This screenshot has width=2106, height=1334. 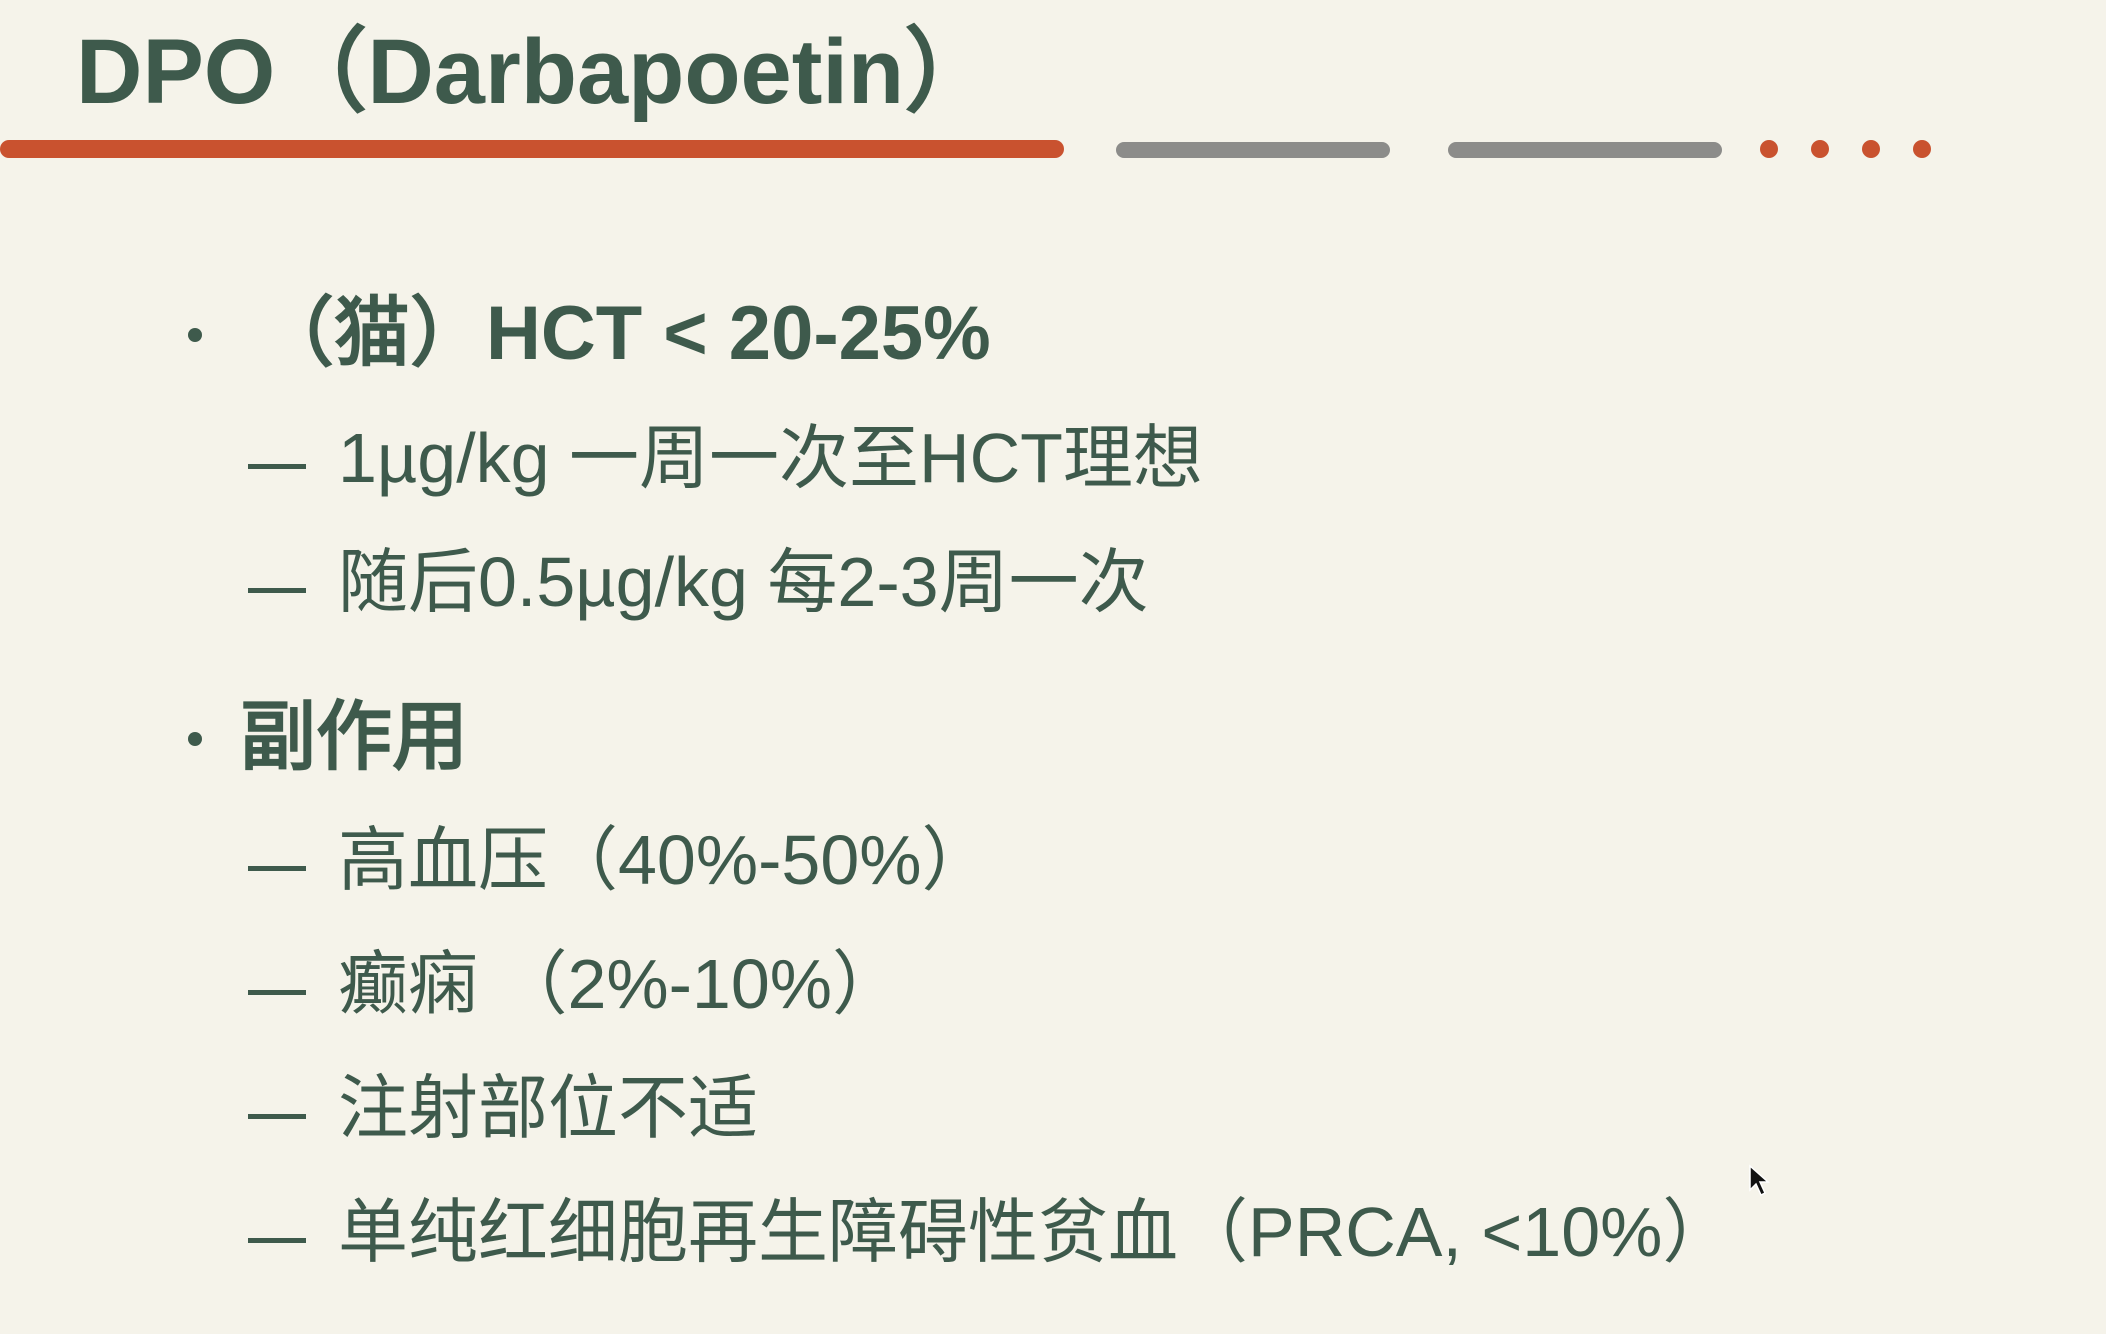 What do you see at coordinates (743, 582) in the screenshot?
I see `bullet-1-subitem-2: 随后0.5µg/kg 每2-3周一次` at bounding box center [743, 582].